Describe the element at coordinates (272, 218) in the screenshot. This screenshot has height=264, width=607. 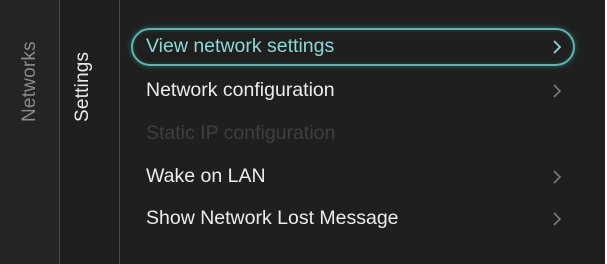
I see `menu-item-label: Show Network Lost Message` at that location.